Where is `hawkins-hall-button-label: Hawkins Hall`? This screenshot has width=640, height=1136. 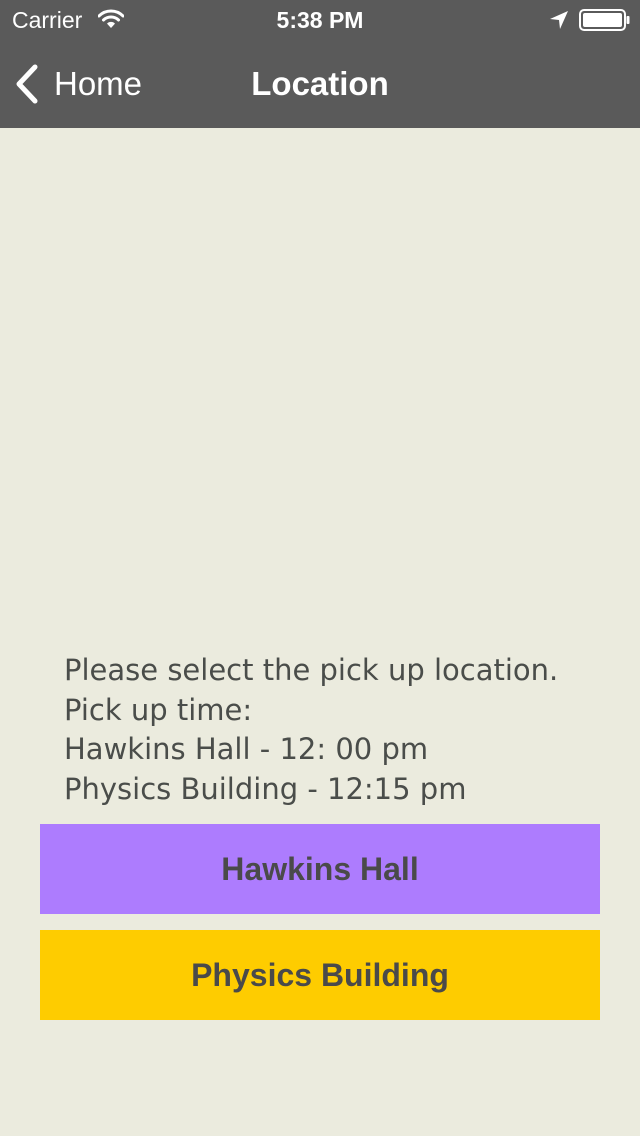
hawkins-hall-button-label: Hawkins Hall is located at coordinates (320, 868).